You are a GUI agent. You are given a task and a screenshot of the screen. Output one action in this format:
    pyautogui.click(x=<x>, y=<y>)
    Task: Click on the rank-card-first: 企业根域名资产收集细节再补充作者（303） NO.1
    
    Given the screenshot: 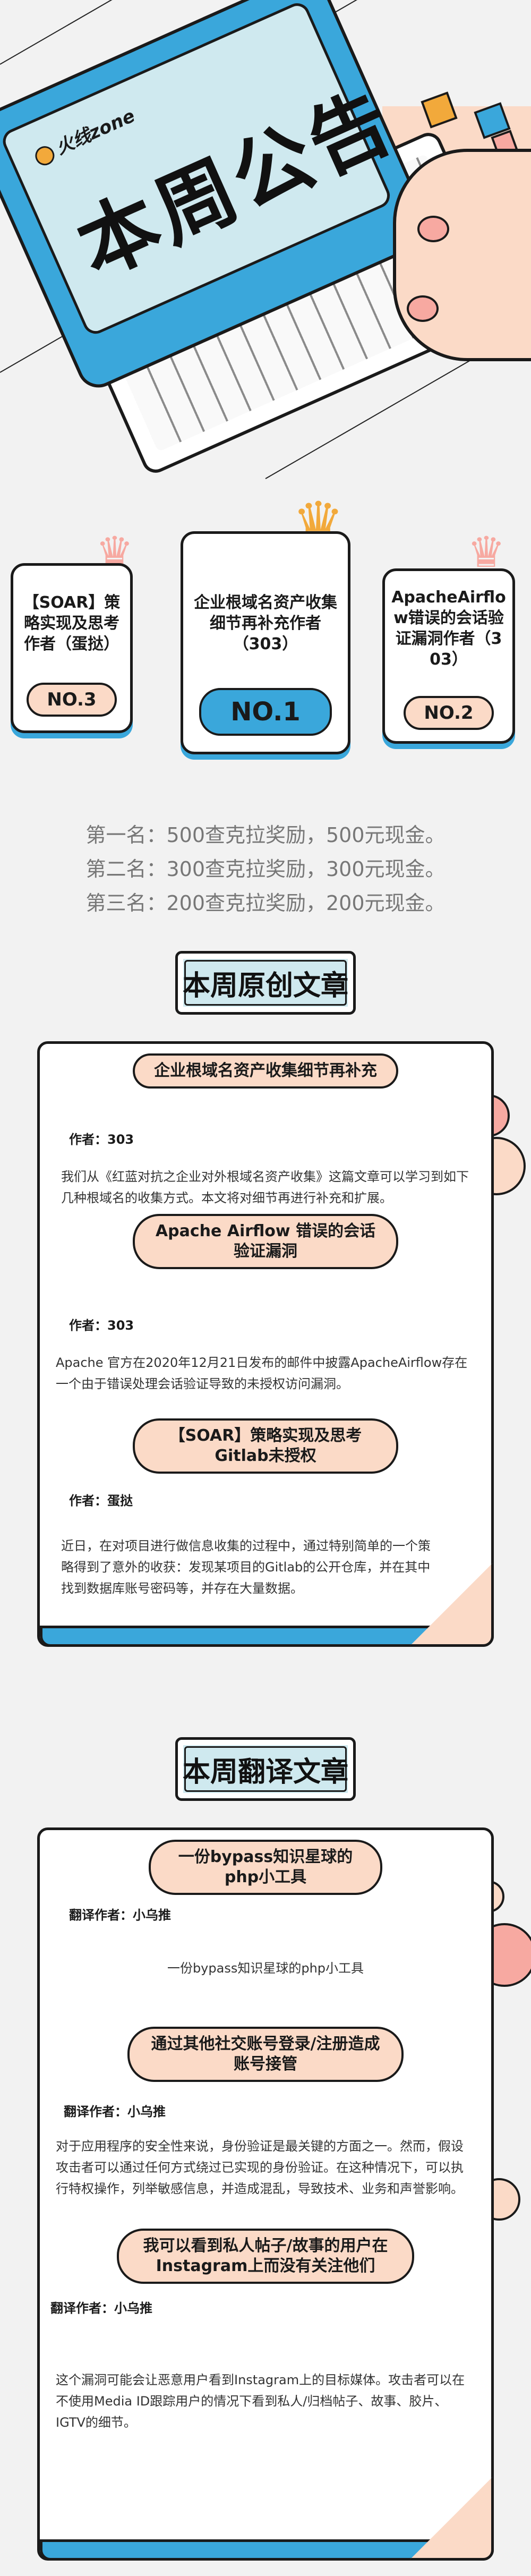 What is the action you would take?
    pyautogui.click(x=265, y=642)
    